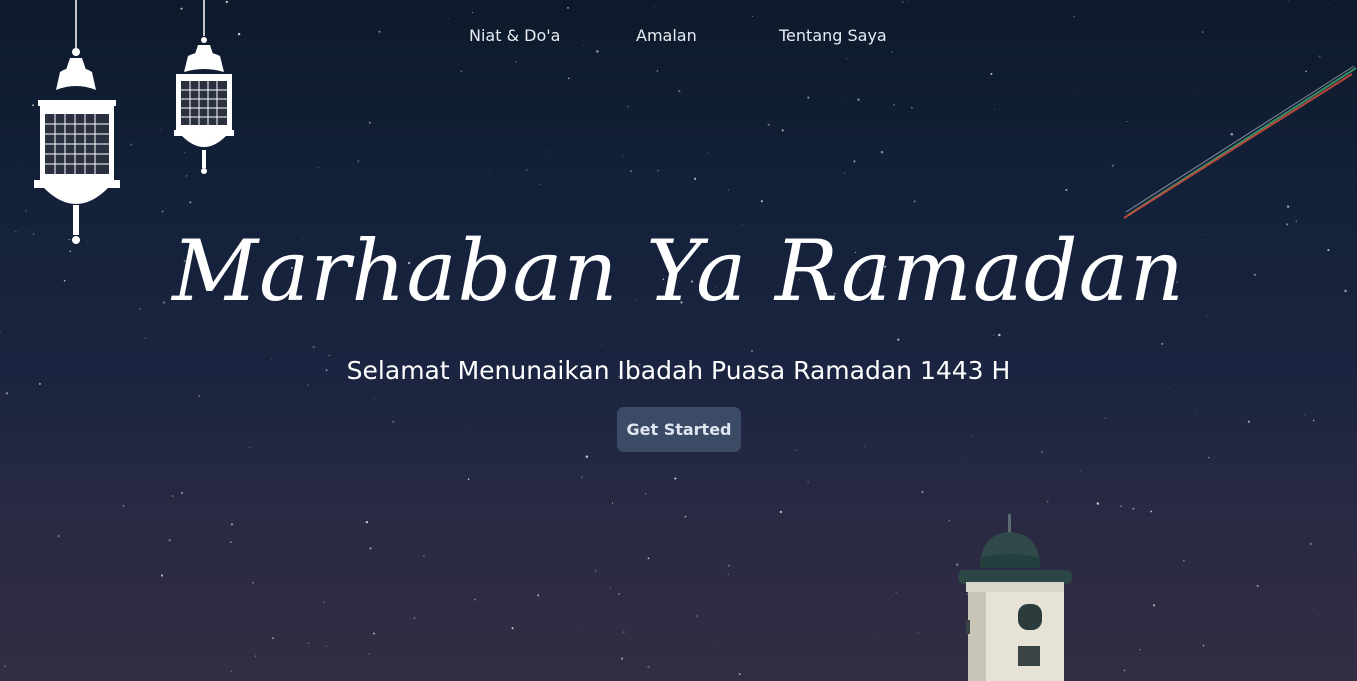 The height and width of the screenshot is (681, 1357). Describe the element at coordinates (1015, 597) in the screenshot. I see `mosque-minaret-icon` at that location.